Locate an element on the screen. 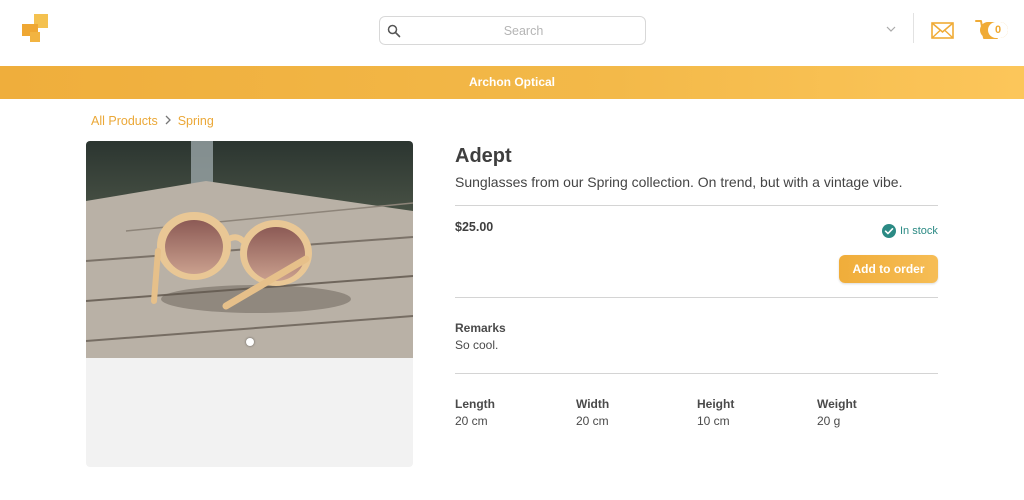 This screenshot has height=500, width=1024. chevron-right-icon is located at coordinates (168, 121).